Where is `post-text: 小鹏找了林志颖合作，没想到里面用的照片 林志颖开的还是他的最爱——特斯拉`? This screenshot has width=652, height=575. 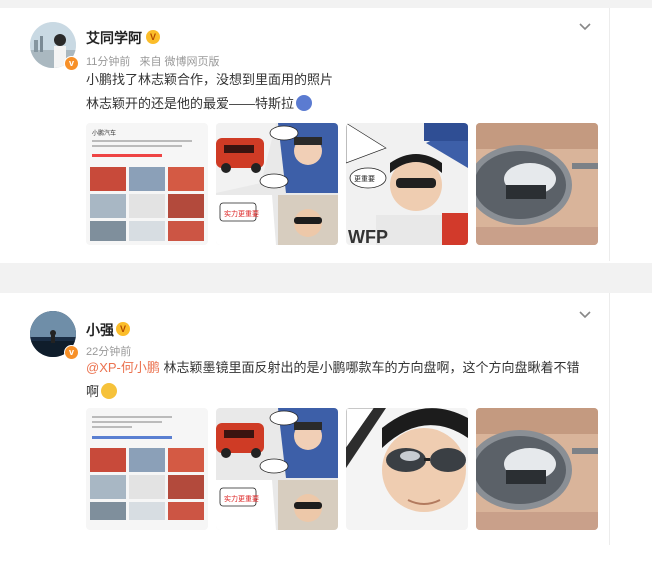
post-text: 小鹏找了林志颖合作，没想到里面用的照片 林志颖开的还是他的最爱——特斯拉 is located at coordinates (209, 92).